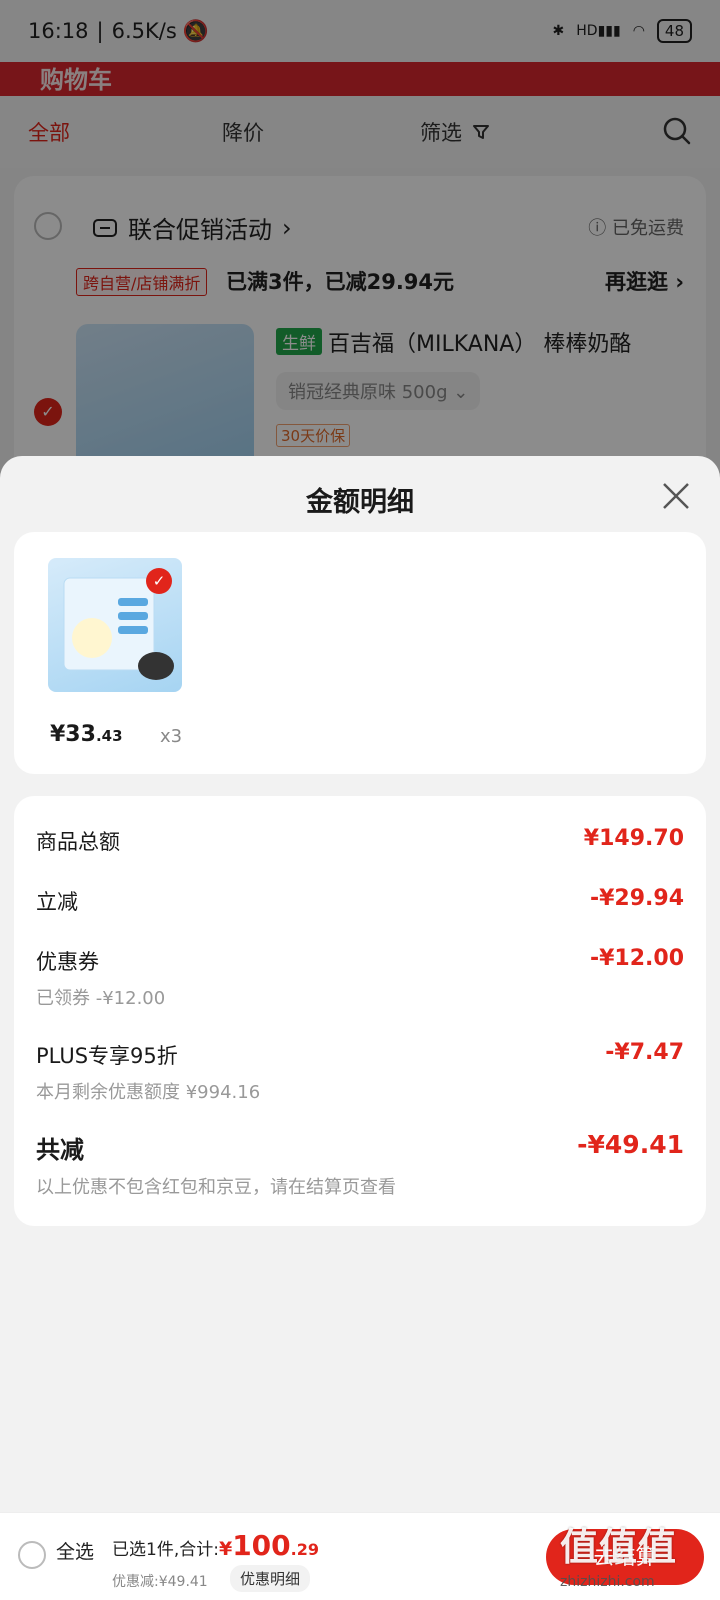 The height and width of the screenshot is (1600, 720). I want to click on row-total-discount: 共减 以上优惠不包含红包和京豆，请在结算页查看 -¥49.41, so click(360, 1164).